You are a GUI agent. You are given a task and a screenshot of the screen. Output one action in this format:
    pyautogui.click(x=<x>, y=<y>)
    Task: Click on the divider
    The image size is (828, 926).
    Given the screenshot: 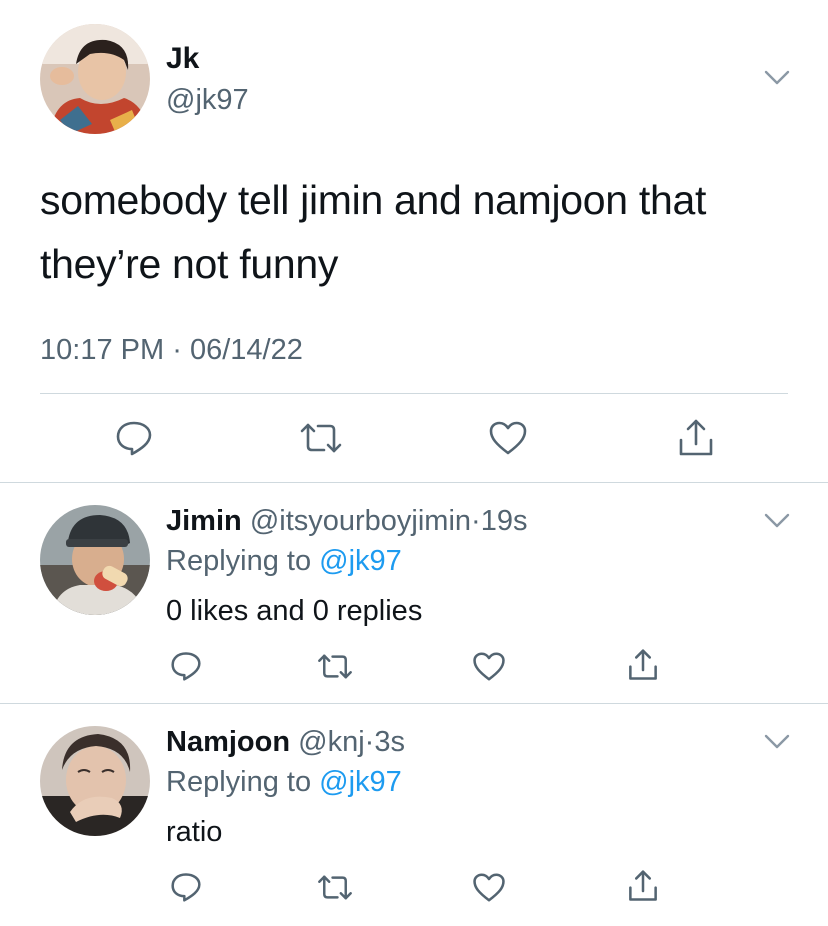 What is the action you would take?
    pyautogui.click(x=414, y=393)
    